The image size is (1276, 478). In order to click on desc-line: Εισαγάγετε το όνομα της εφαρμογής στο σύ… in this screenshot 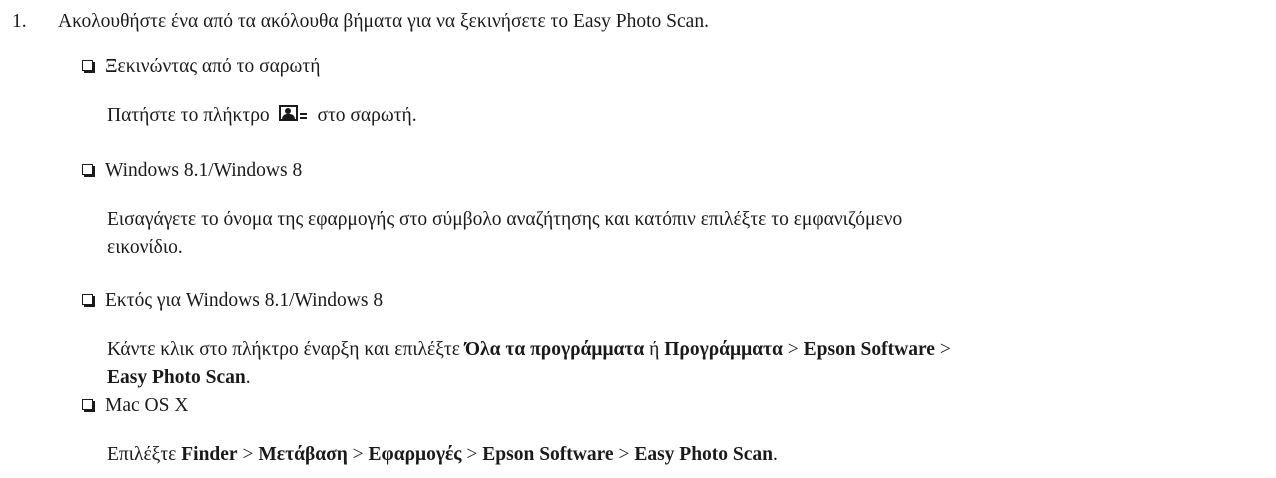, I will do `click(505, 219)`.